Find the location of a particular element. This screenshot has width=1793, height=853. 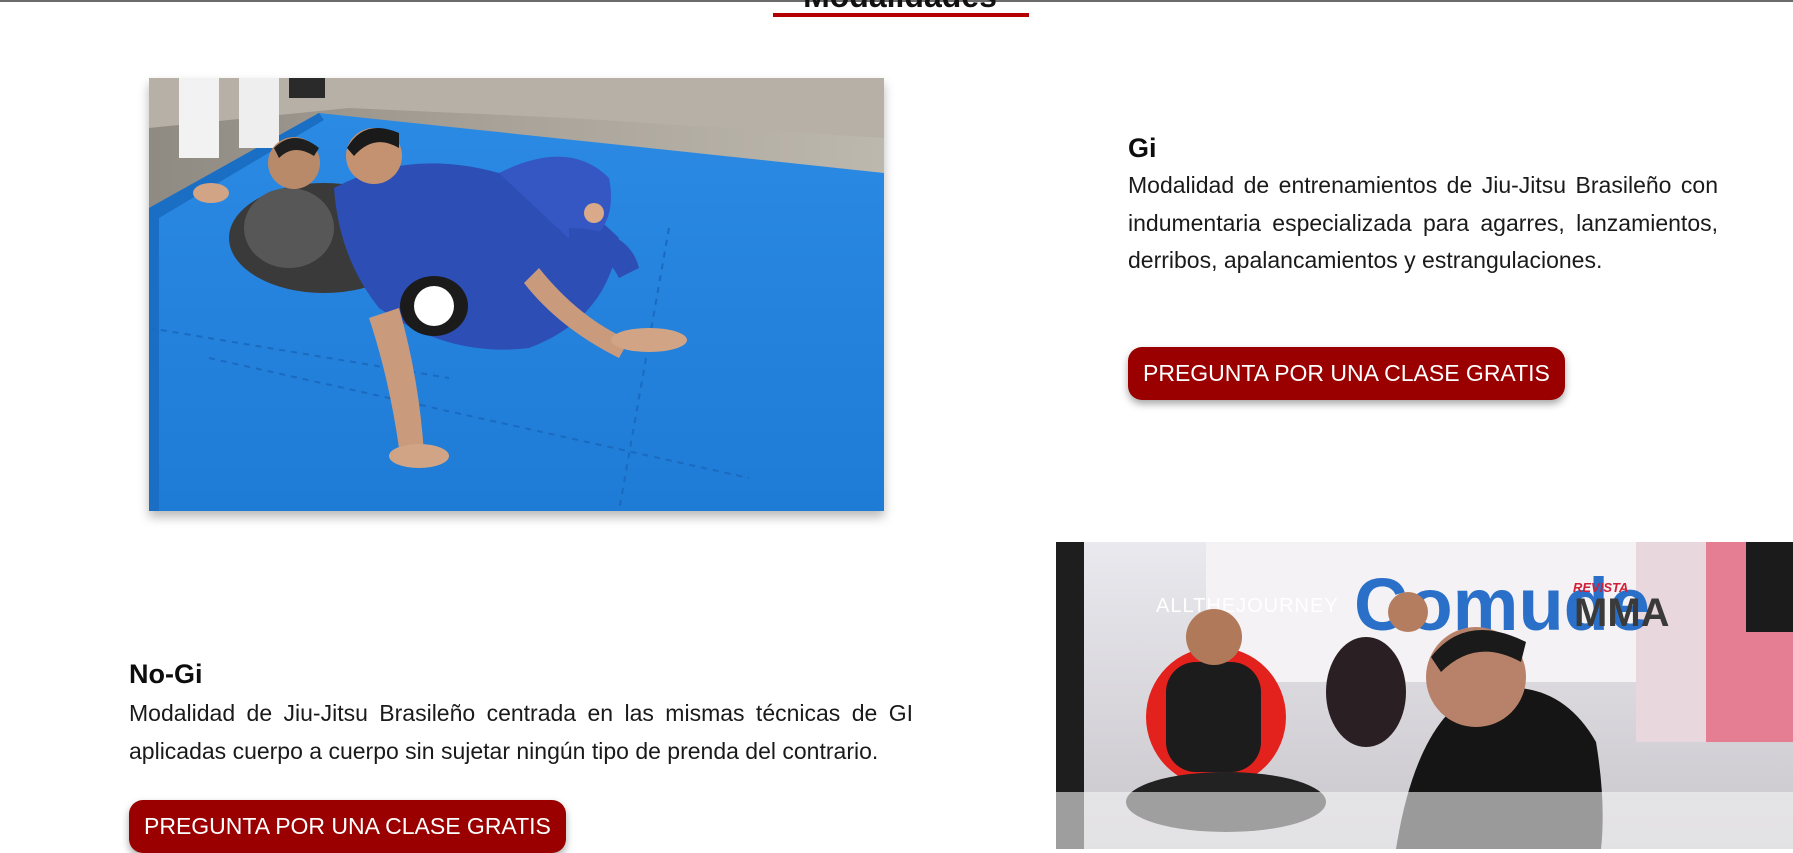

nogi-title: No-Gi is located at coordinates (166, 674).